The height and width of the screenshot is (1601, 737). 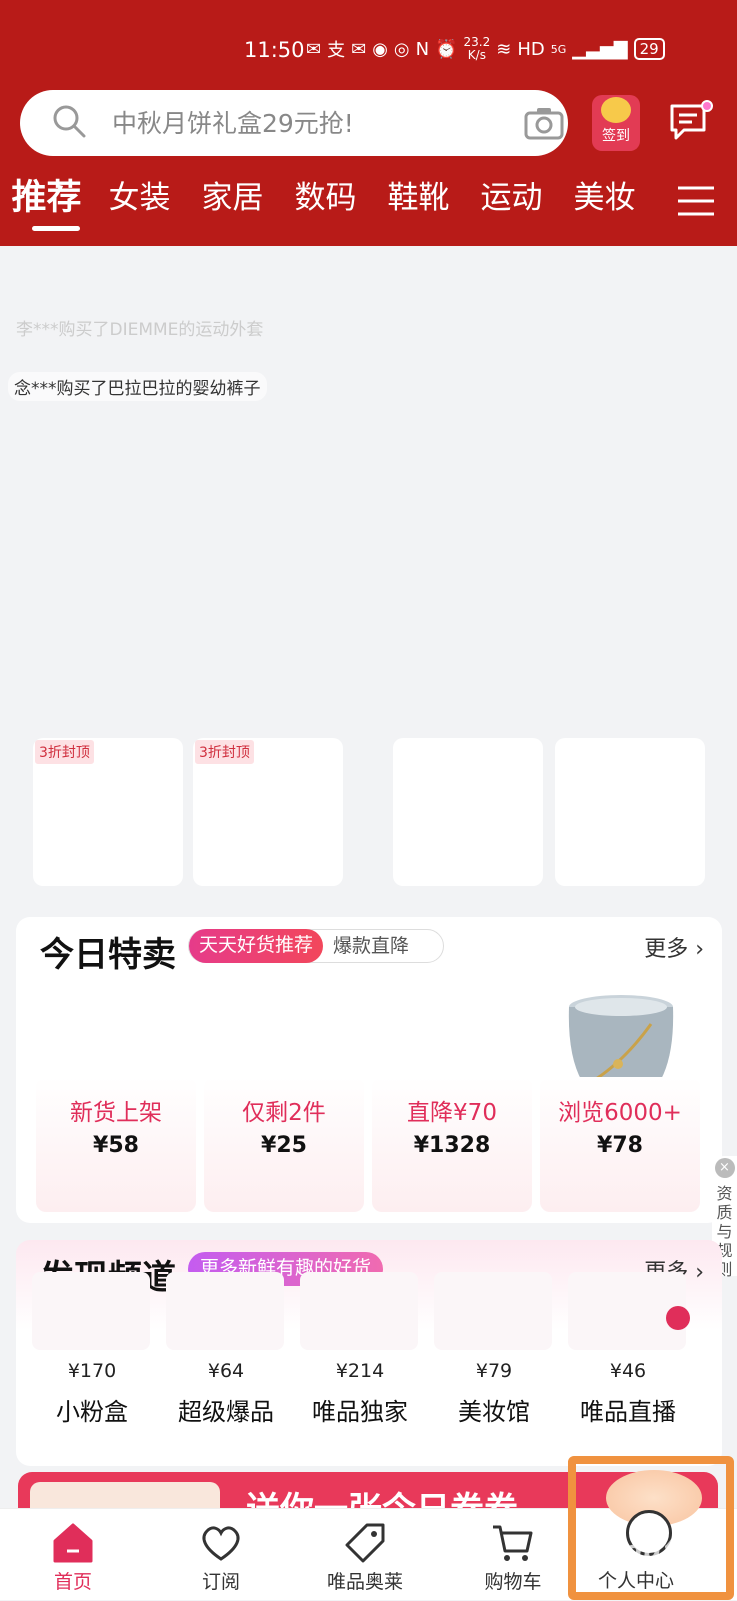 What do you see at coordinates (371, 946) in the screenshot?
I see `pill-inactive: 爆款直降` at bounding box center [371, 946].